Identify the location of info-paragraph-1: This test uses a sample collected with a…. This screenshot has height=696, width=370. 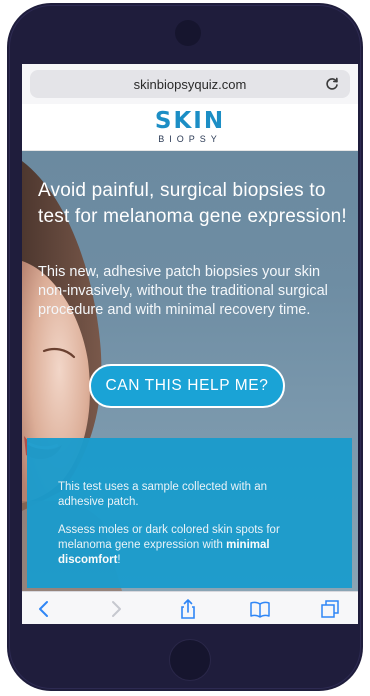
(163, 494).